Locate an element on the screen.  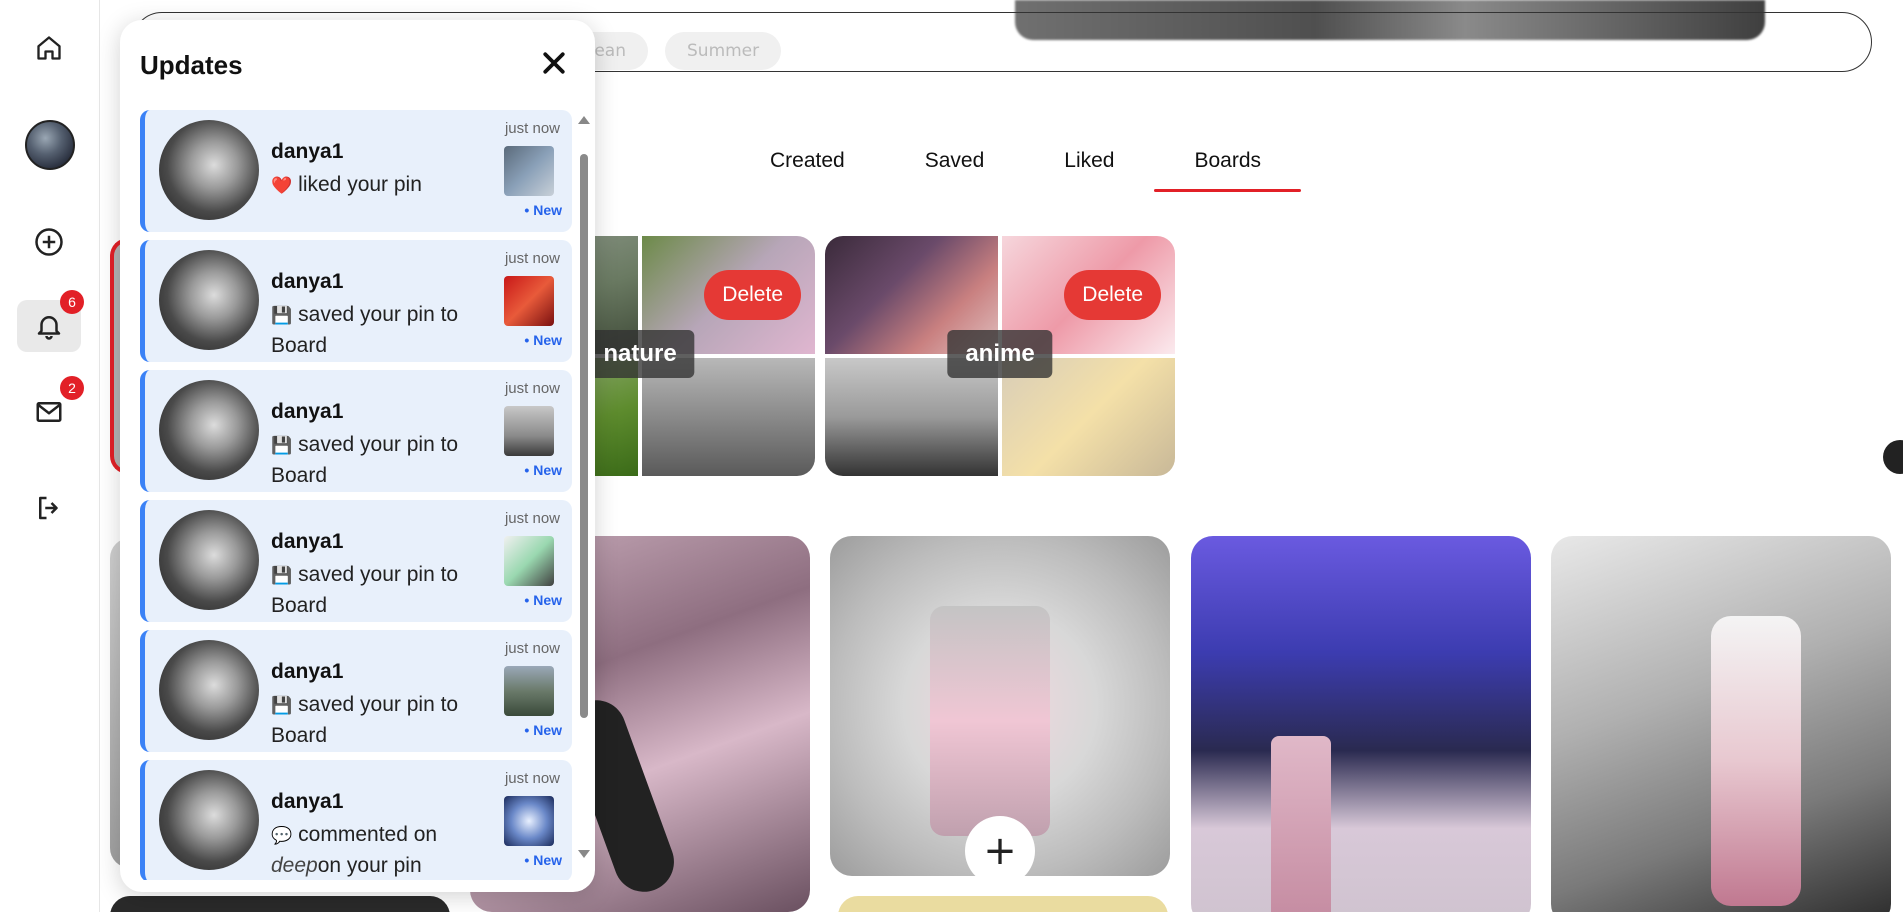
board-label: nature is located at coordinates (640, 354).